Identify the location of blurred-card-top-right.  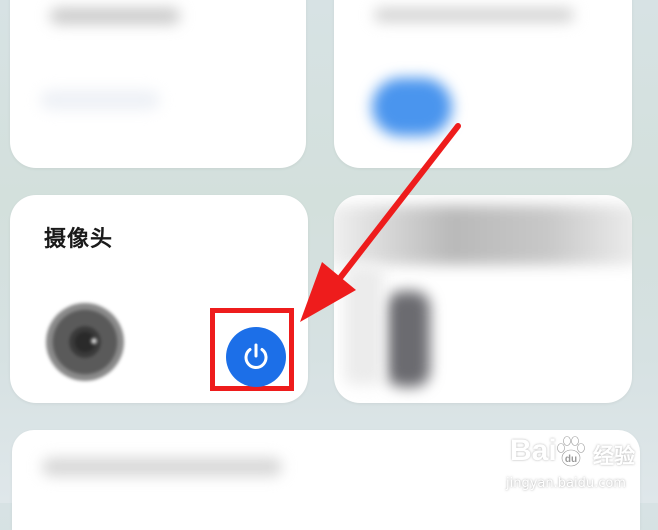
(483, 84).